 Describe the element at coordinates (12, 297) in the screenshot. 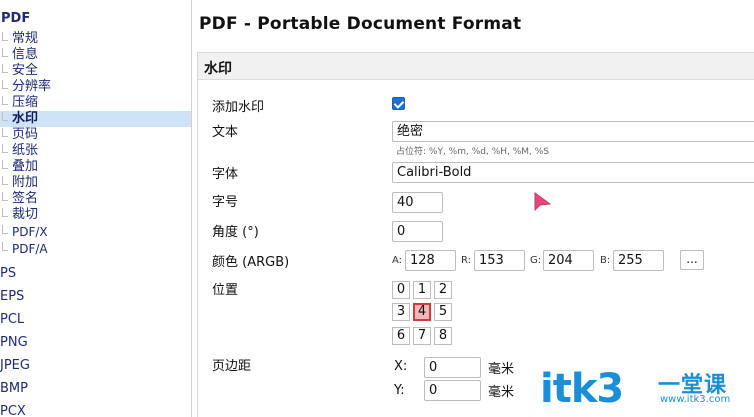

I see `sidebar-item-eps: EPS` at that location.